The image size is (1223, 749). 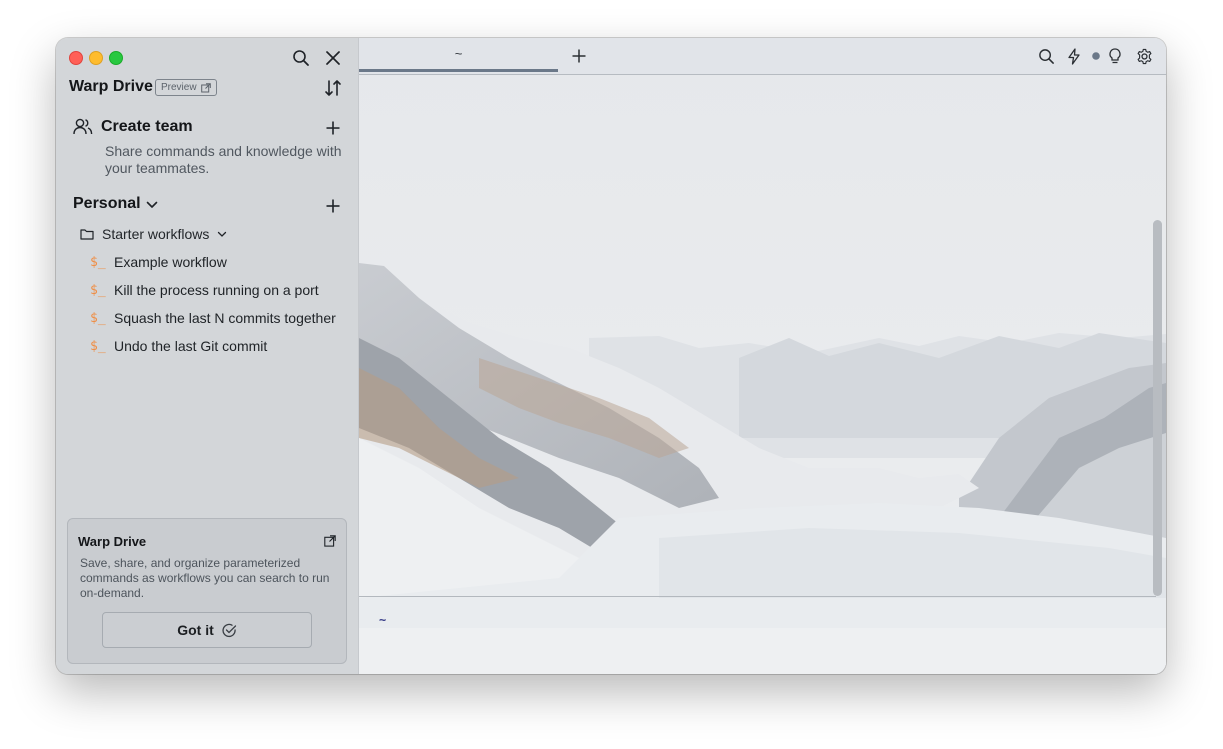 I want to click on close-window-button, so click(x=76, y=58).